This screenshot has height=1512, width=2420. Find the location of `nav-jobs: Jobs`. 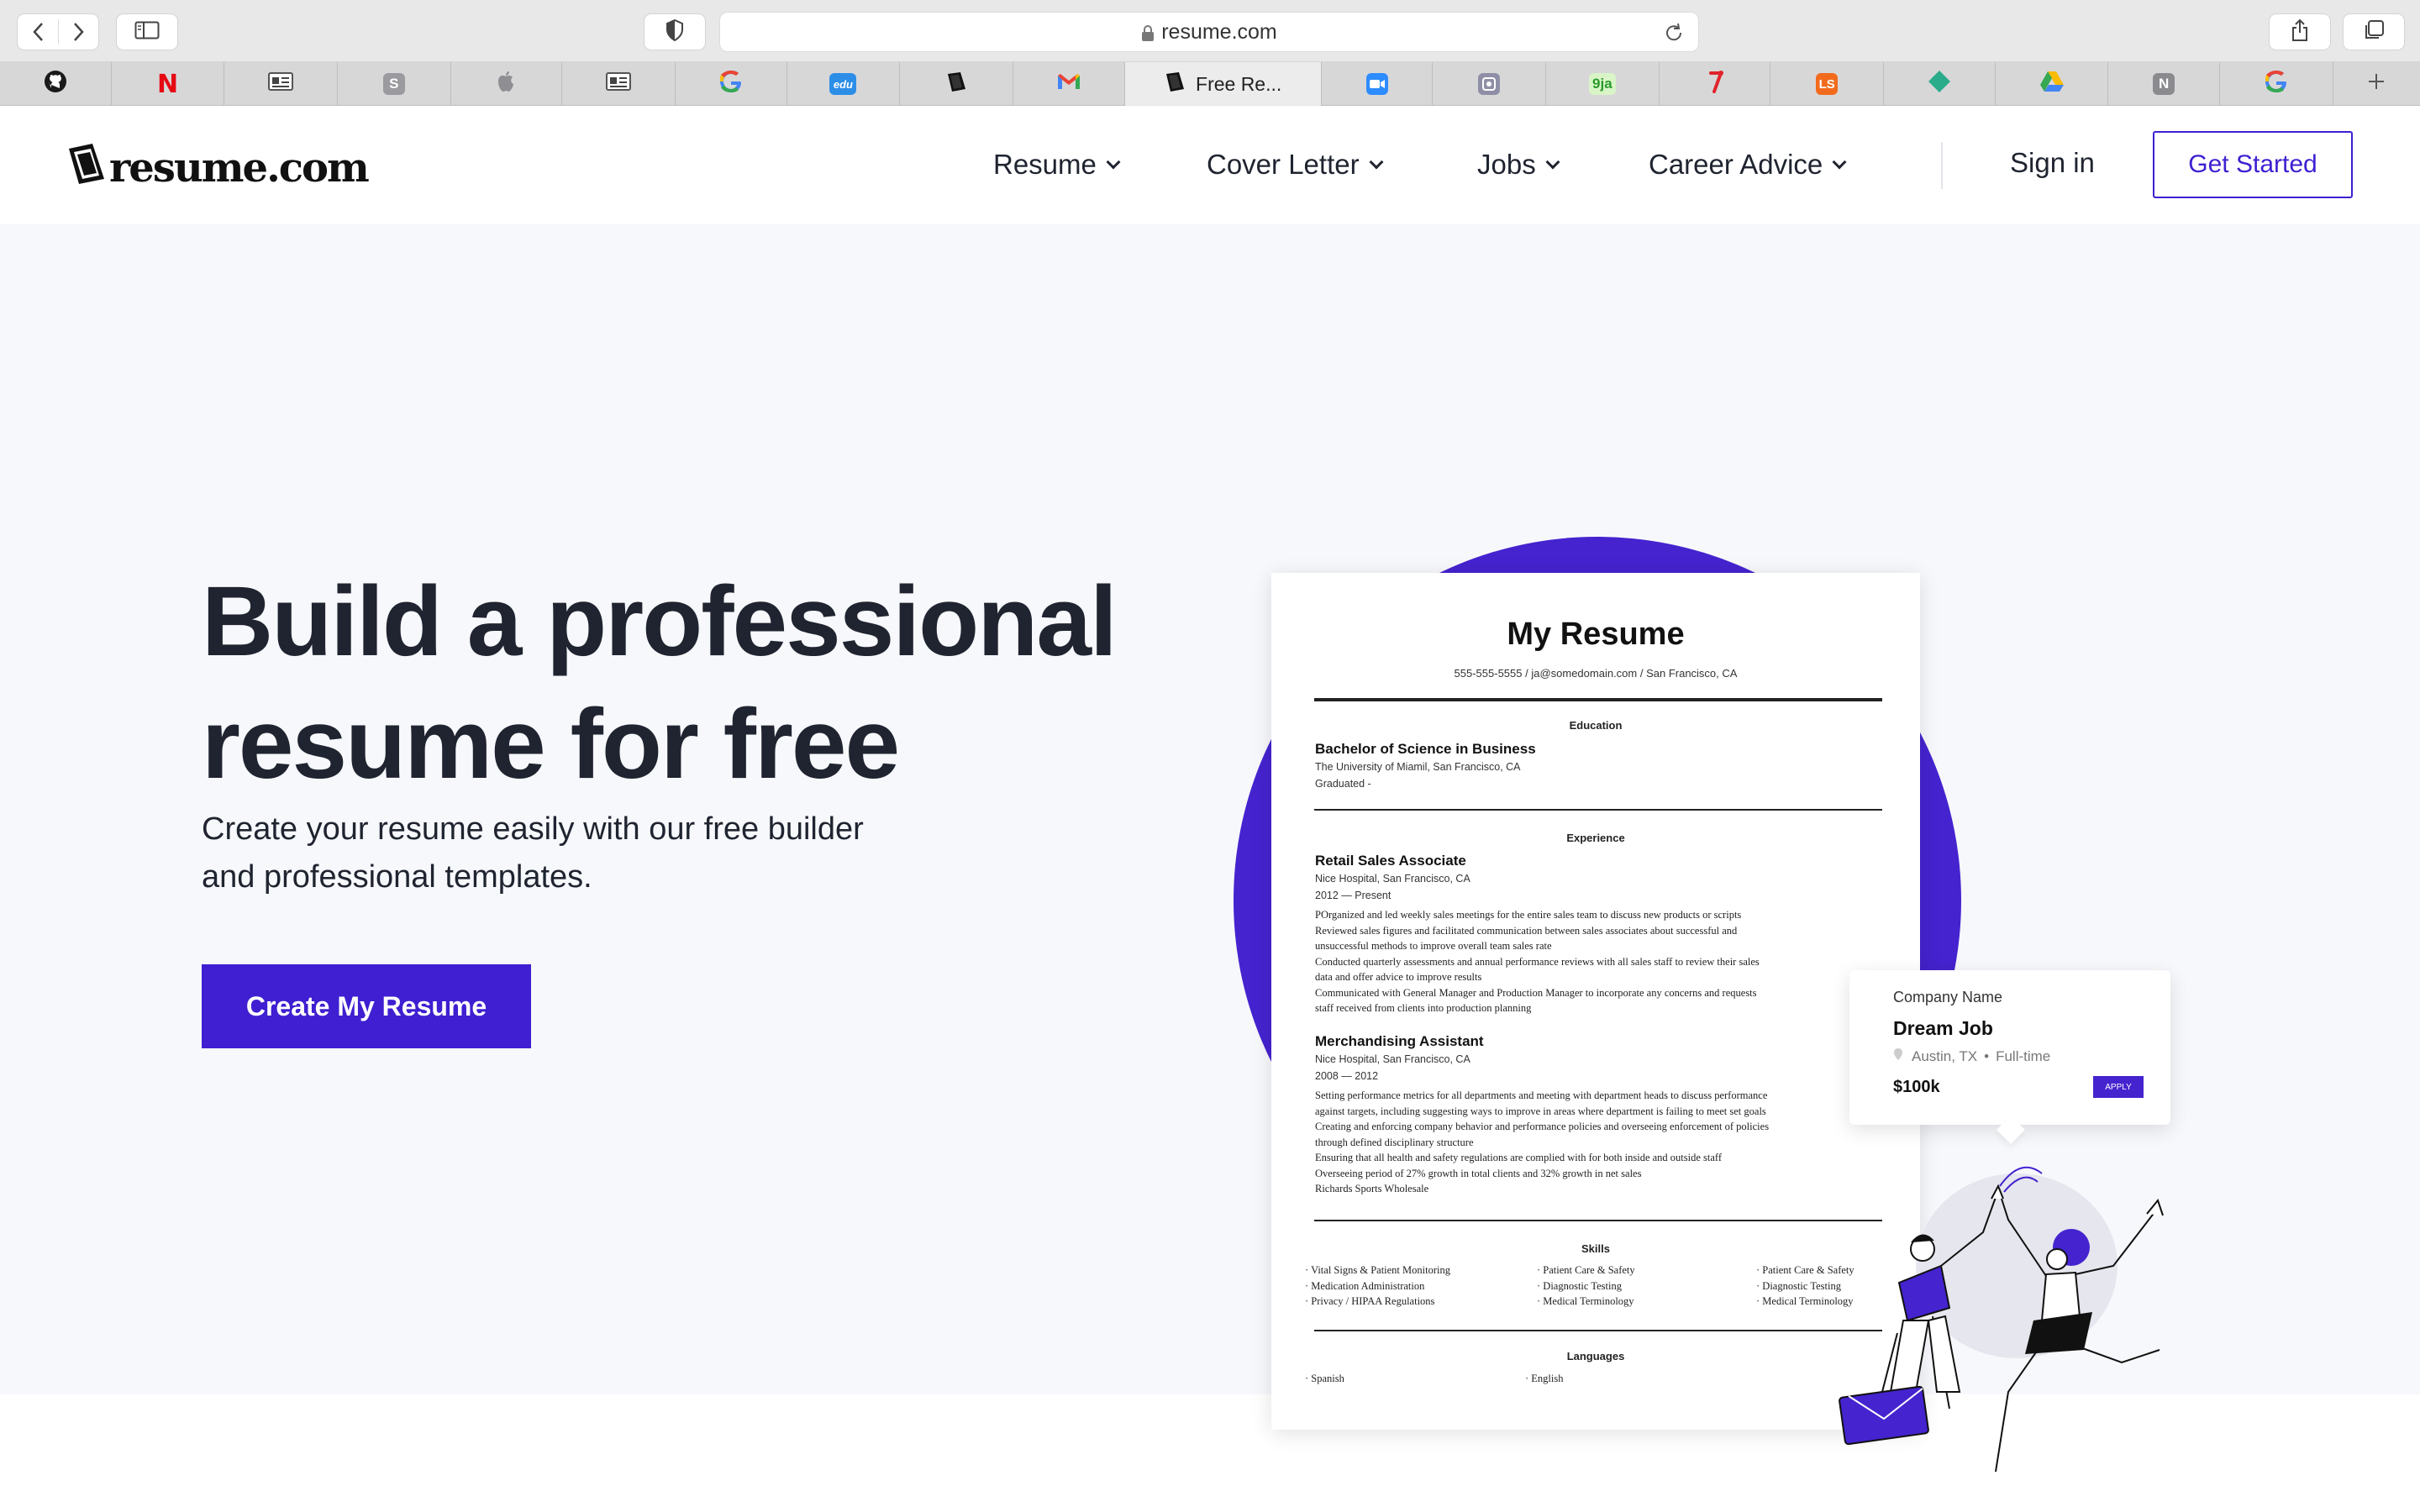

nav-jobs: Jobs is located at coordinates (1518, 165).